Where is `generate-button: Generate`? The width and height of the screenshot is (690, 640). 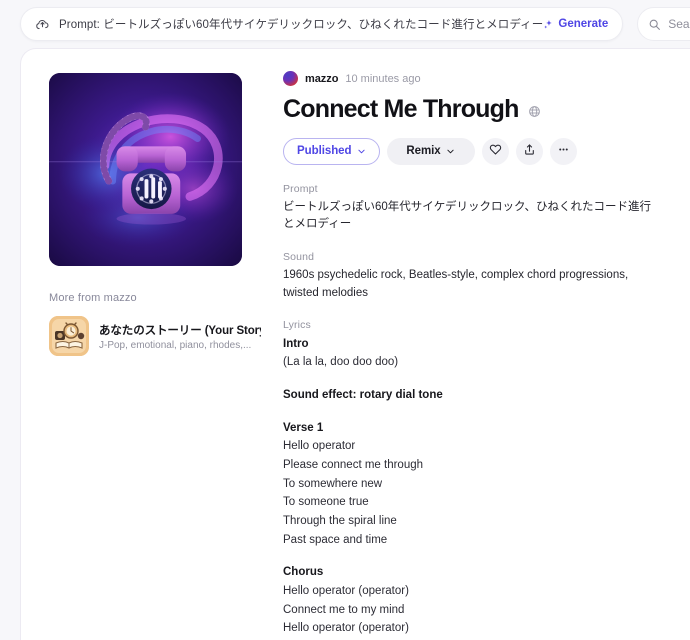 generate-button: Generate is located at coordinates (576, 24).